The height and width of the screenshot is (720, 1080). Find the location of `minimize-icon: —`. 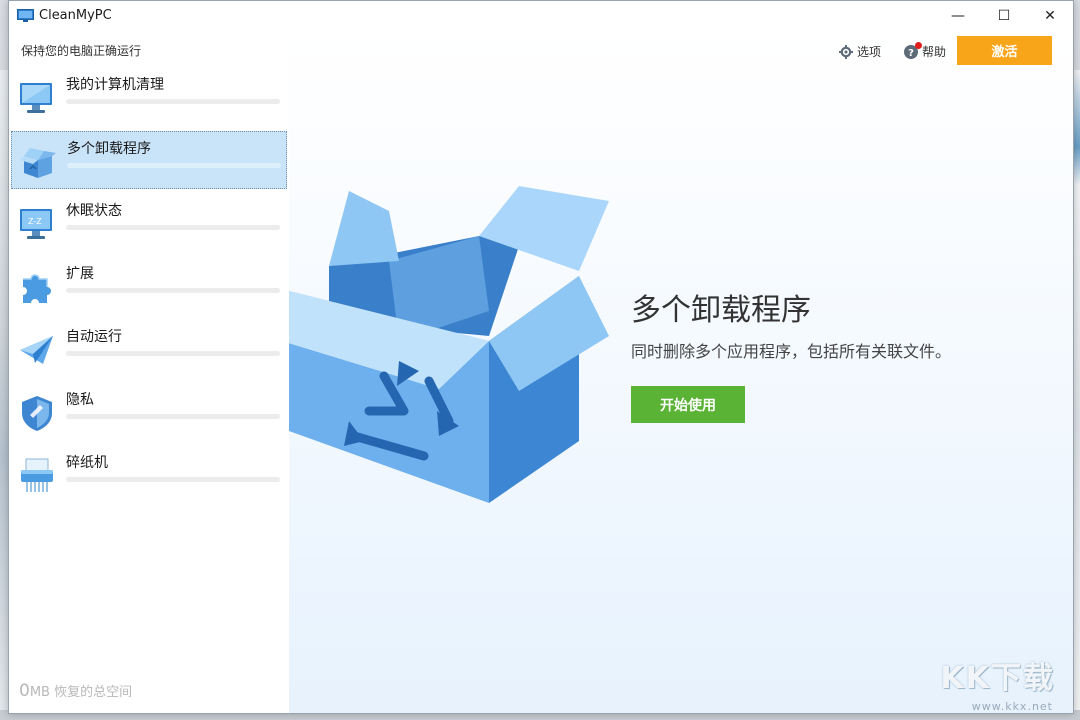

minimize-icon: — is located at coordinates (958, 16).